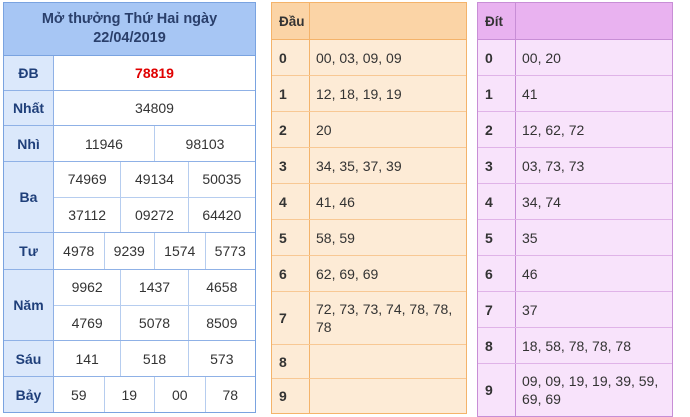 The width and height of the screenshot is (690, 417). Describe the element at coordinates (29, 73) in the screenshot. I see `prize-label: ĐB` at that location.